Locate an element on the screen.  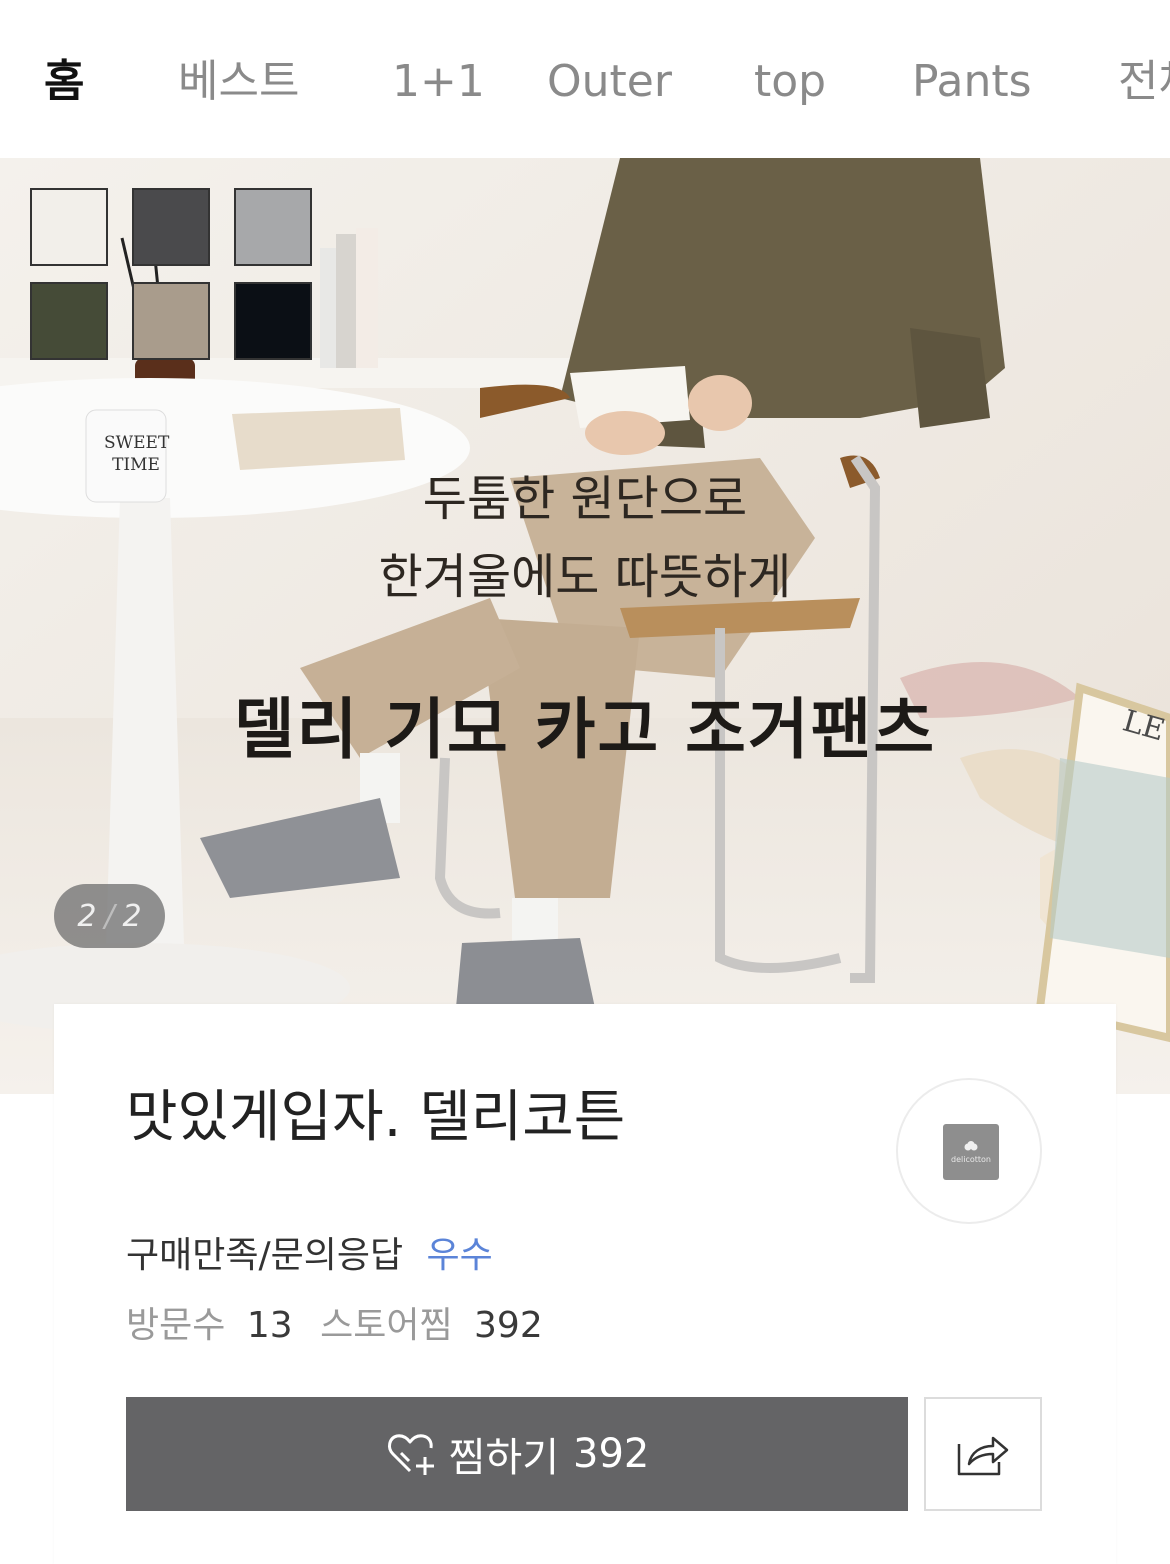
store-logo: delicotton is located at coordinates (969, 1151).